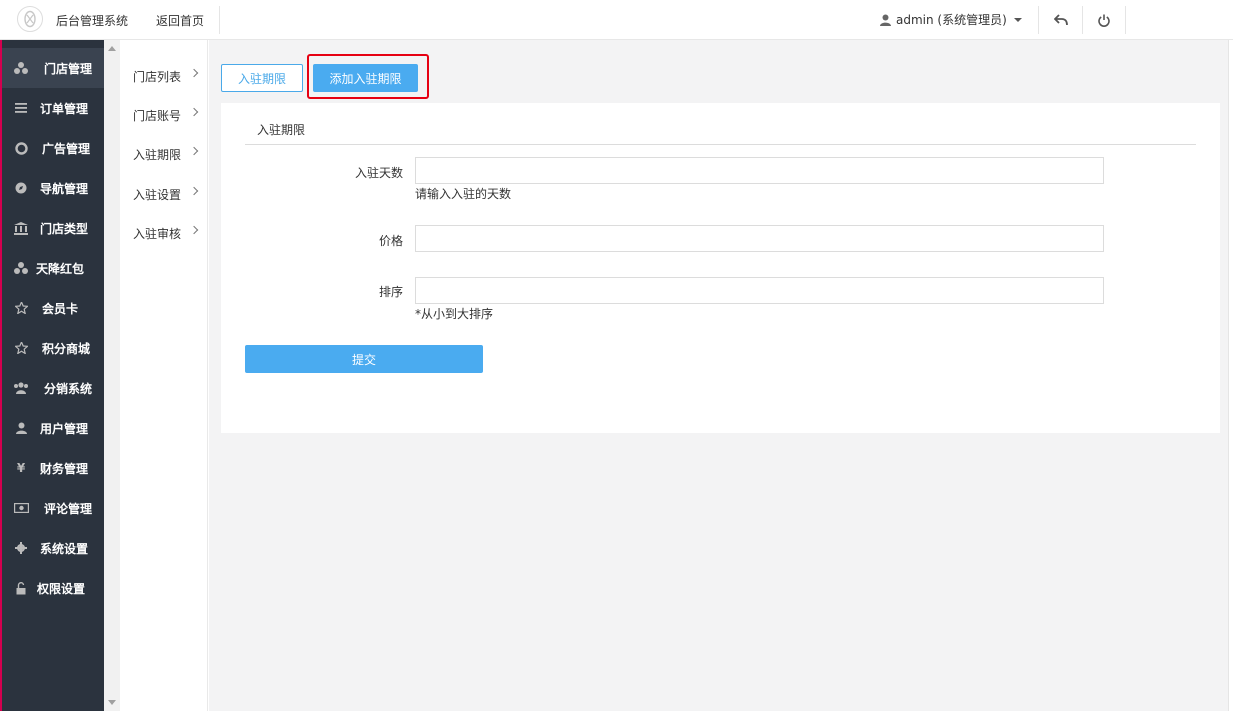 This screenshot has width=1233, height=711. I want to click on sidebar-item-points-mall: 积分商城, so click(53, 348).